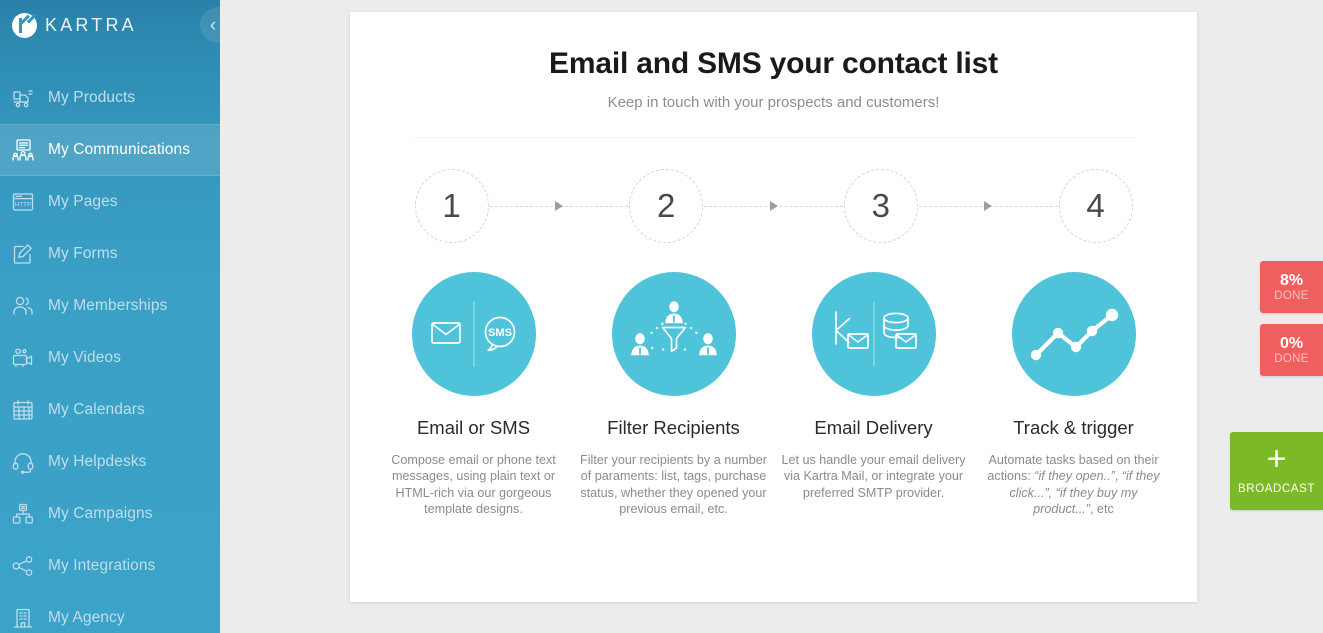 The width and height of the screenshot is (1323, 633). What do you see at coordinates (1276, 489) in the screenshot?
I see `new-broadcast-label: BROADCAST` at bounding box center [1276, 489].